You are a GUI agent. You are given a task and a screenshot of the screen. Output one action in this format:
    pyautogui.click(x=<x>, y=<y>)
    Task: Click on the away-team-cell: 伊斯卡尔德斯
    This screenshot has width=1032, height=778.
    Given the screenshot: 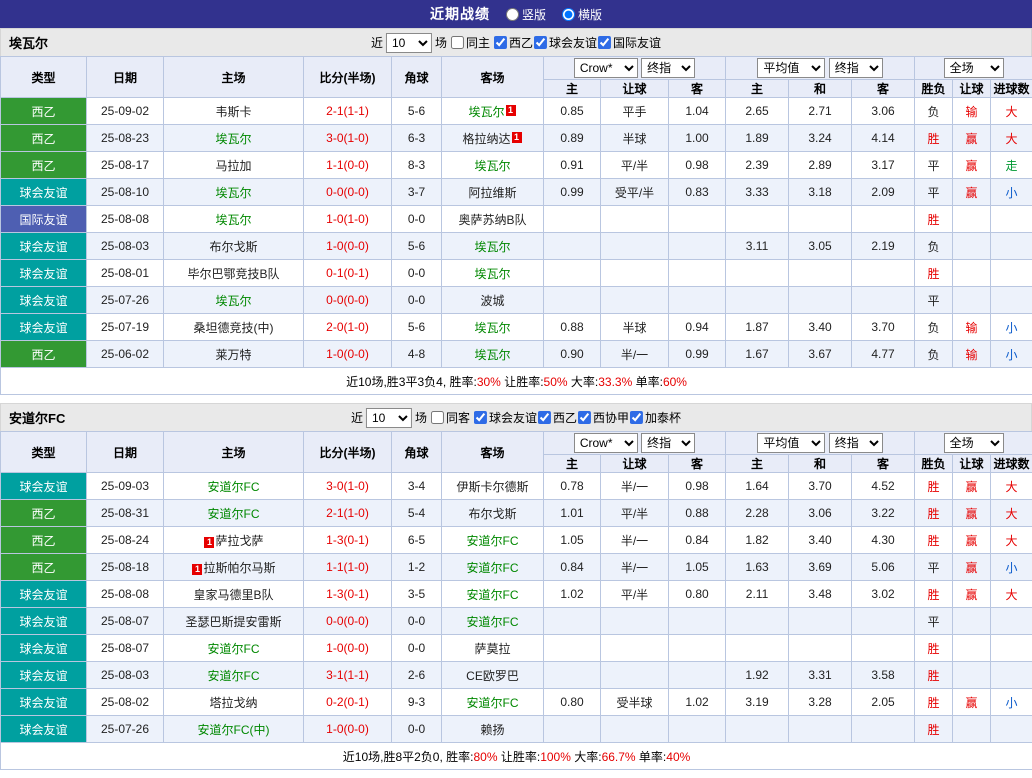 What is the action you would take?
    pyautogui.click(x=493, y=486)
    